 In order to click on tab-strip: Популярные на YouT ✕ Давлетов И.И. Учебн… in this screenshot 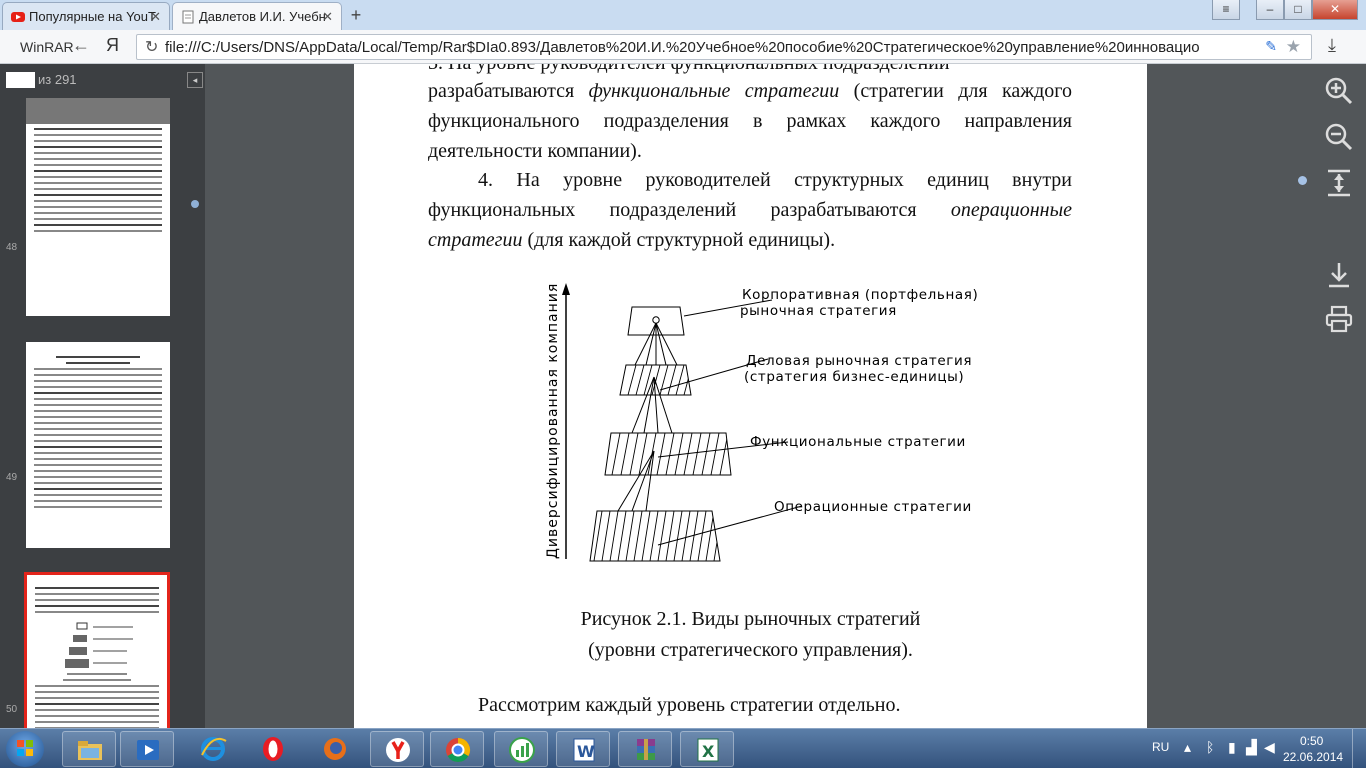, I will do `click(683, 15)`.